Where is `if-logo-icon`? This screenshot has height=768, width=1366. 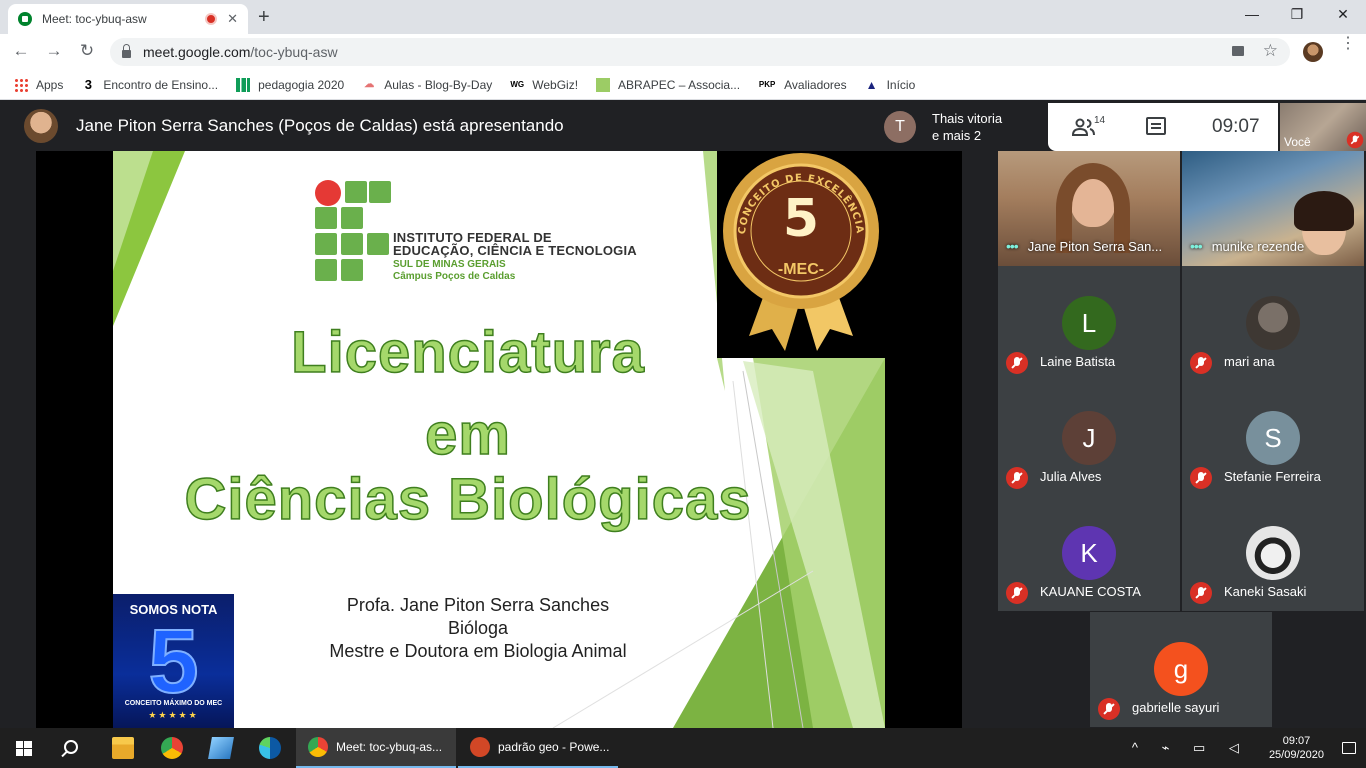 if-logo-icon is located at coordinates (353, 230).